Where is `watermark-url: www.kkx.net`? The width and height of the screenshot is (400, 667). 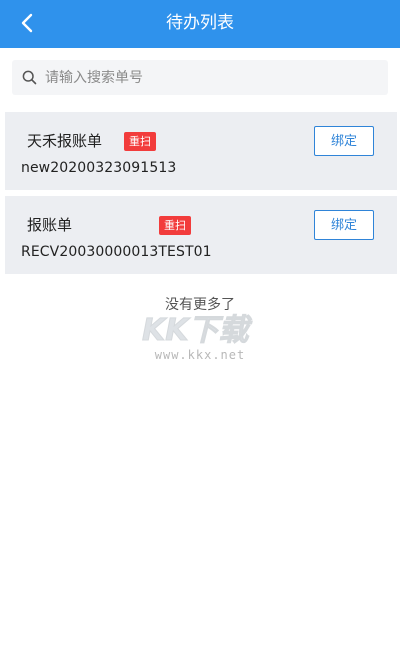 watermark-url: www.kkx.net is located at coordinates (200, 355).